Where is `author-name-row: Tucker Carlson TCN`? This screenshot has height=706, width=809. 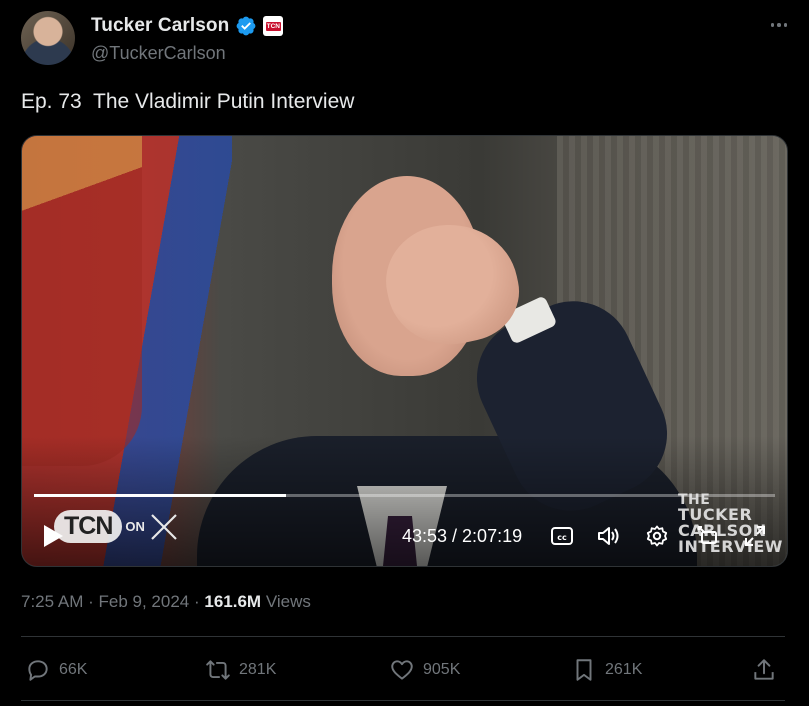 author-name-row: Tucker Carlson TCN is located at coordinates (187, 26).